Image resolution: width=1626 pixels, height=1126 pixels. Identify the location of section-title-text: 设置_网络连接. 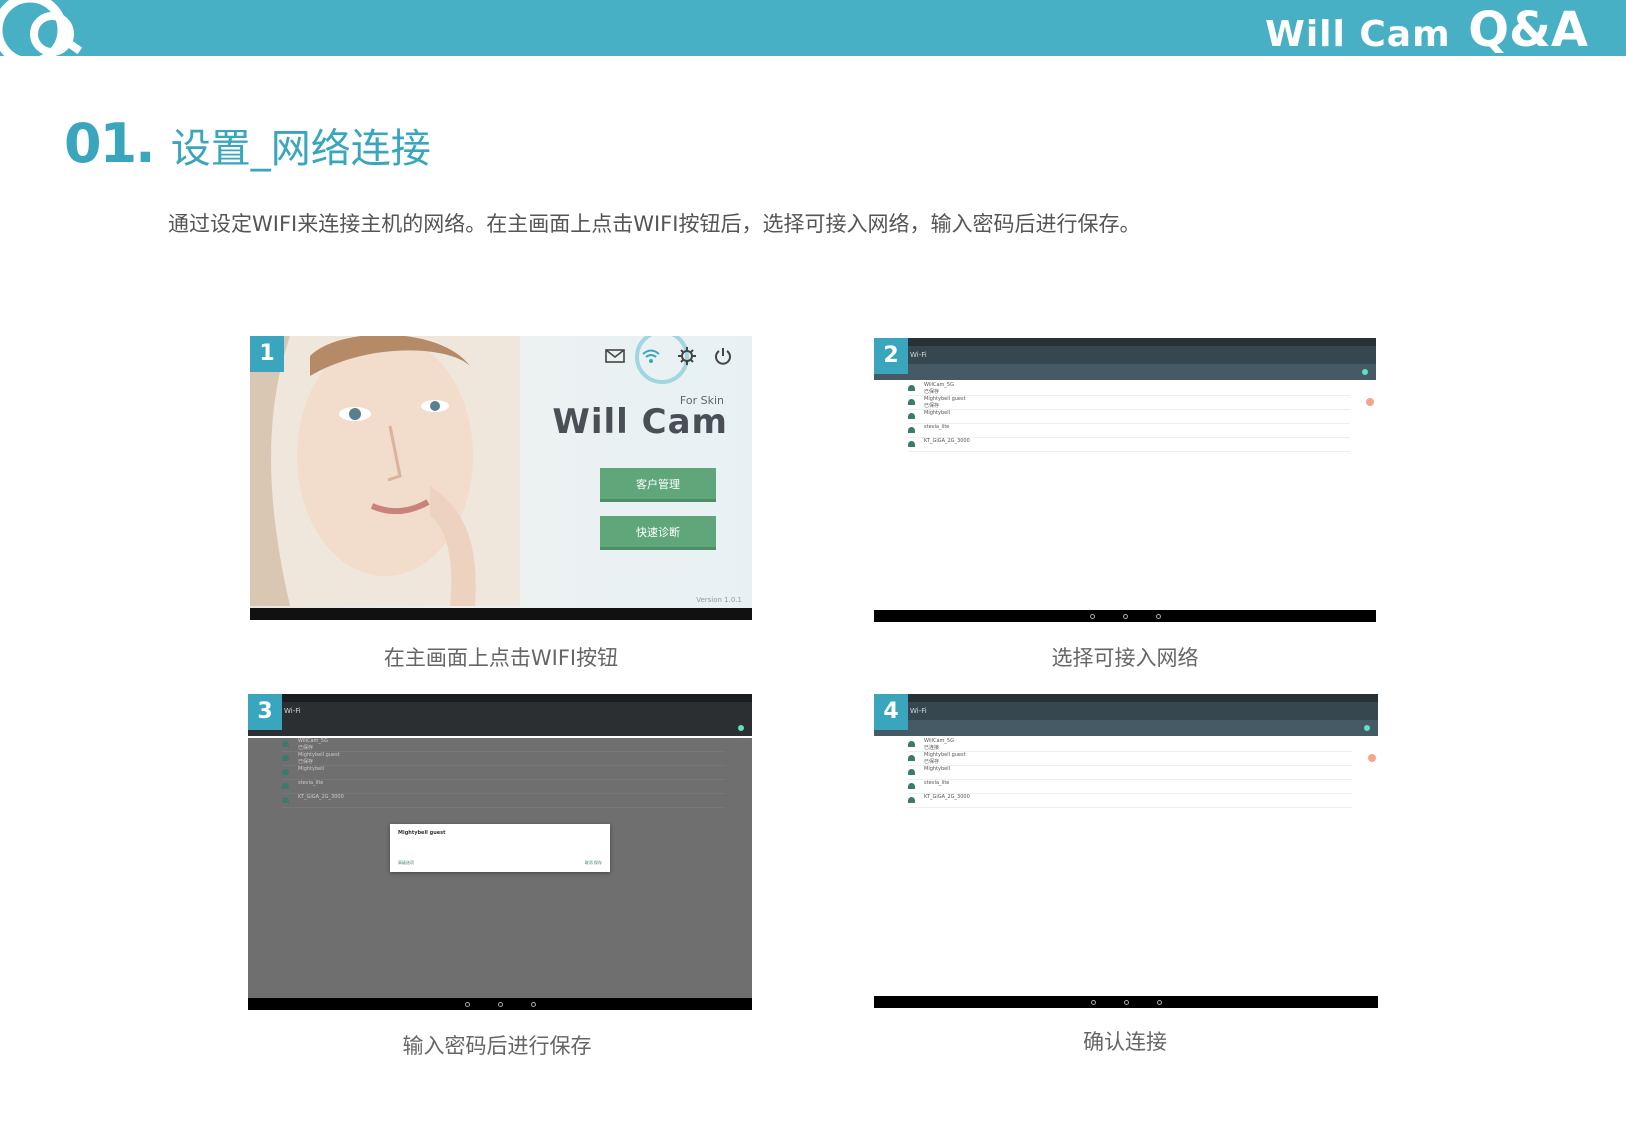
(300, 149).